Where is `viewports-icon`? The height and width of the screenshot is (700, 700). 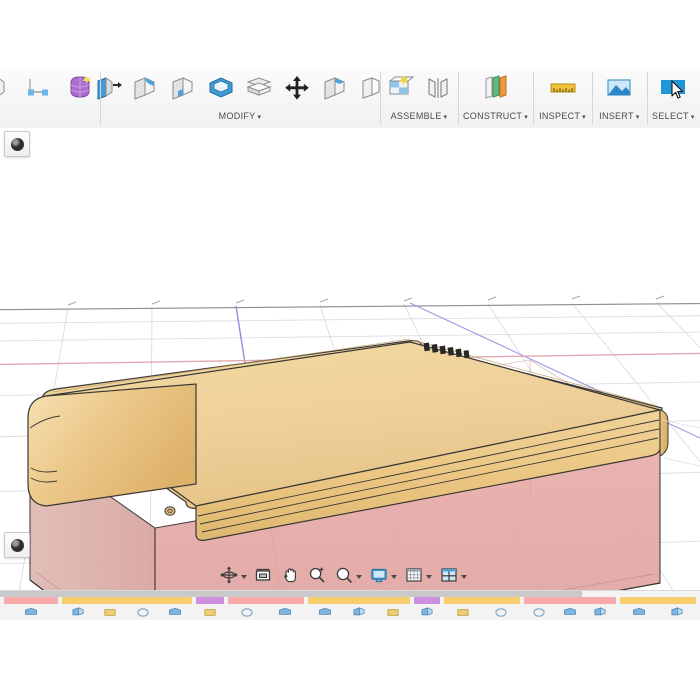
viewports-icon is located at coordinates (449, 575).